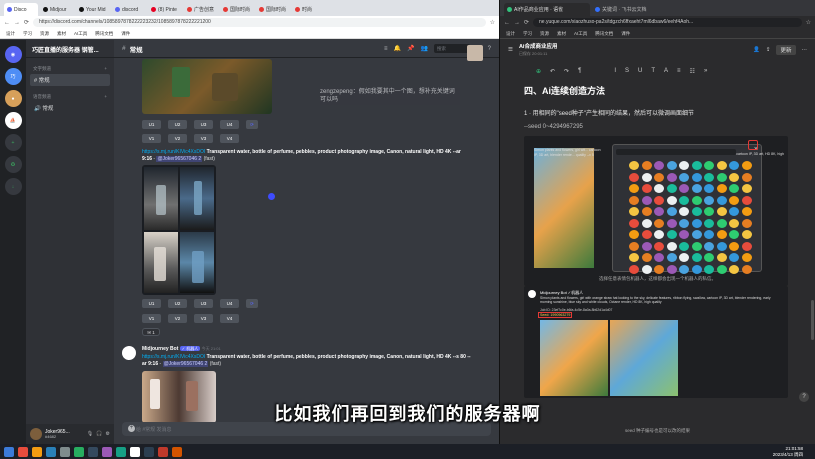 Image resolution: width=815 pixels, height=459 pixels. Describe the element at coordinates (70, 69) in the screenshot. I see `category-text: 文字频道 +` at that location.